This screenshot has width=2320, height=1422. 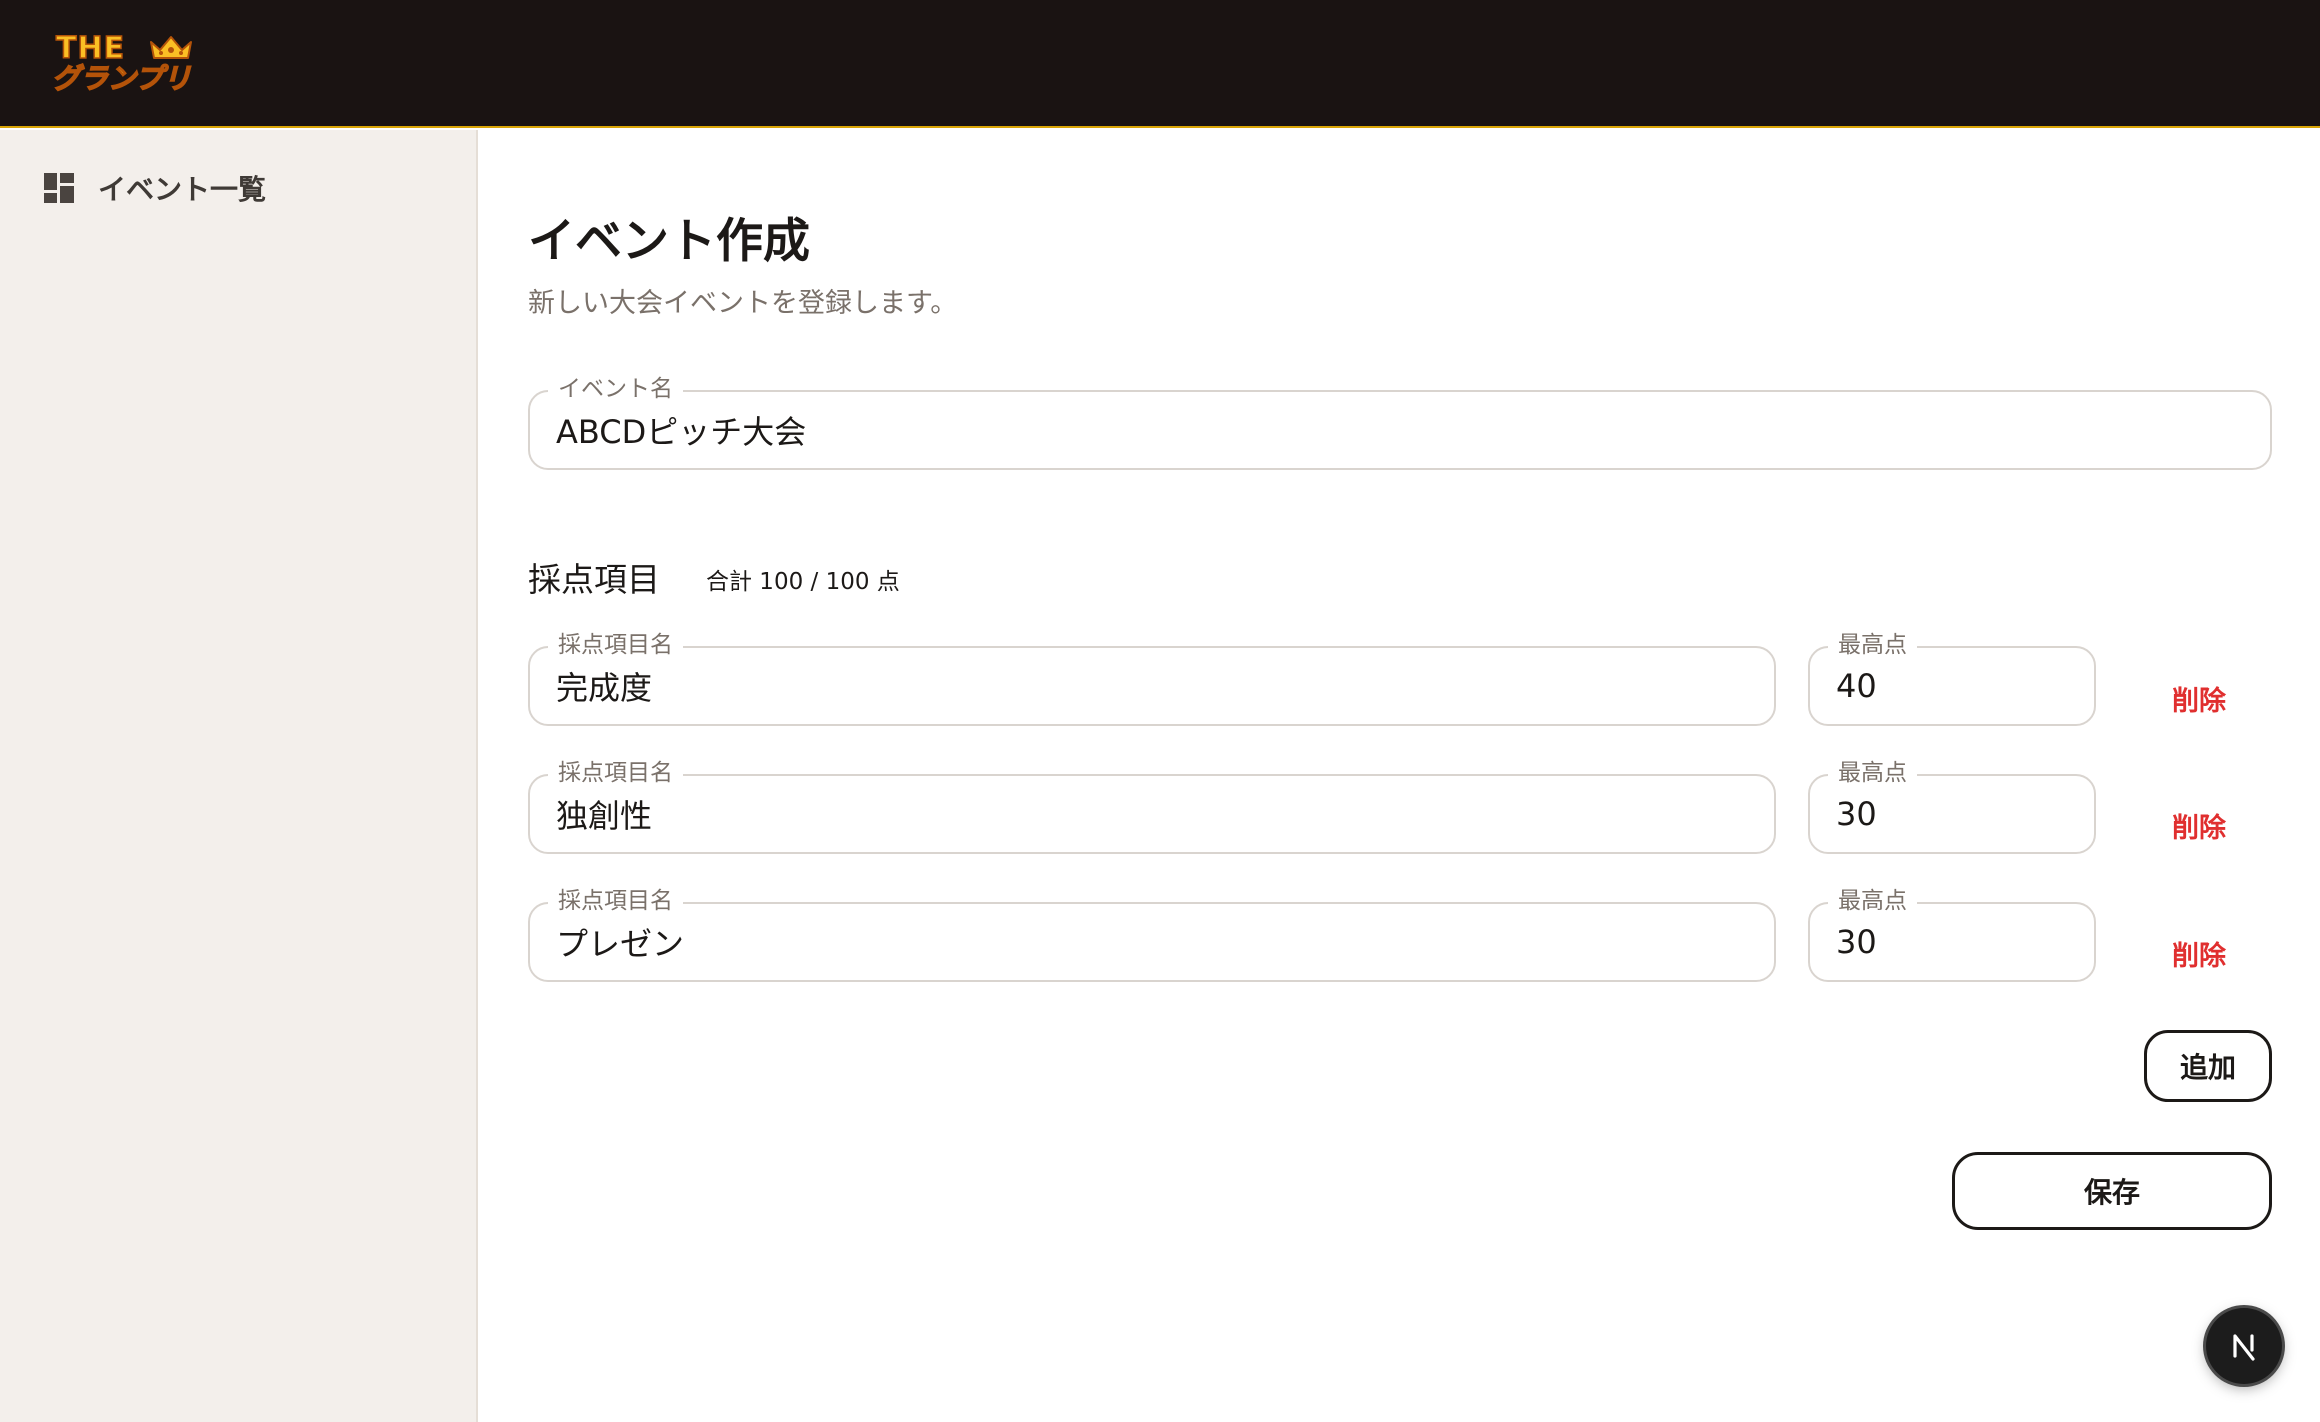 I want to click on page-subtitle: 新しい大会イベントを登録します。, so click(x=743, y=303).